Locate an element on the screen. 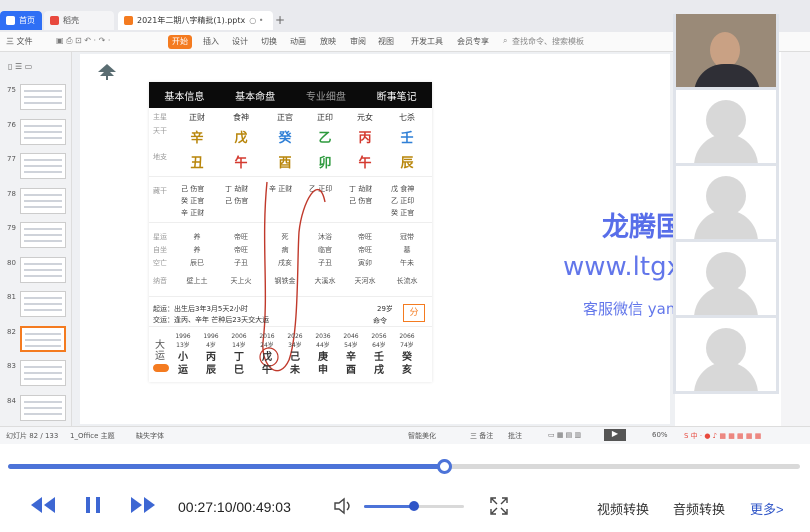  menu-member: 会员专享 is located at coordinates (473, 41).